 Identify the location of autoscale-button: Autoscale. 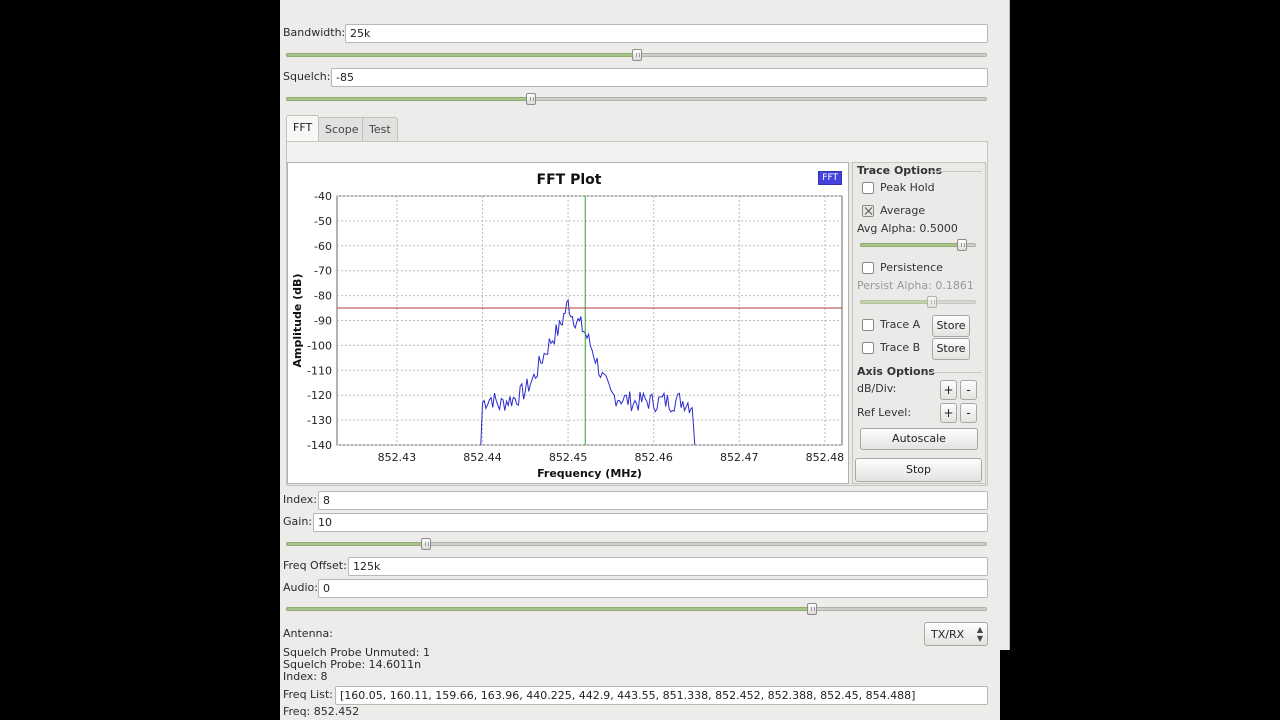
(919, 439).